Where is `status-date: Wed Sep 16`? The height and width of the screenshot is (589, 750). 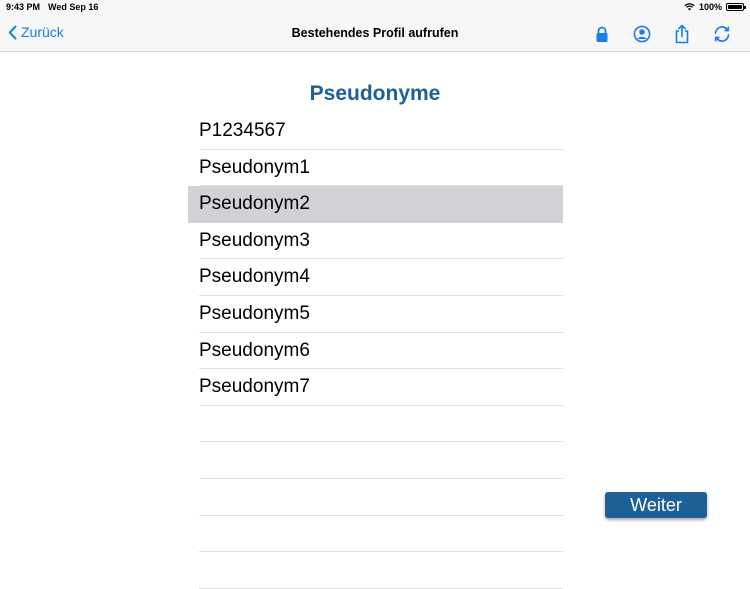
status-date: Wed Sep 16 is located at coordinates (73, 7).